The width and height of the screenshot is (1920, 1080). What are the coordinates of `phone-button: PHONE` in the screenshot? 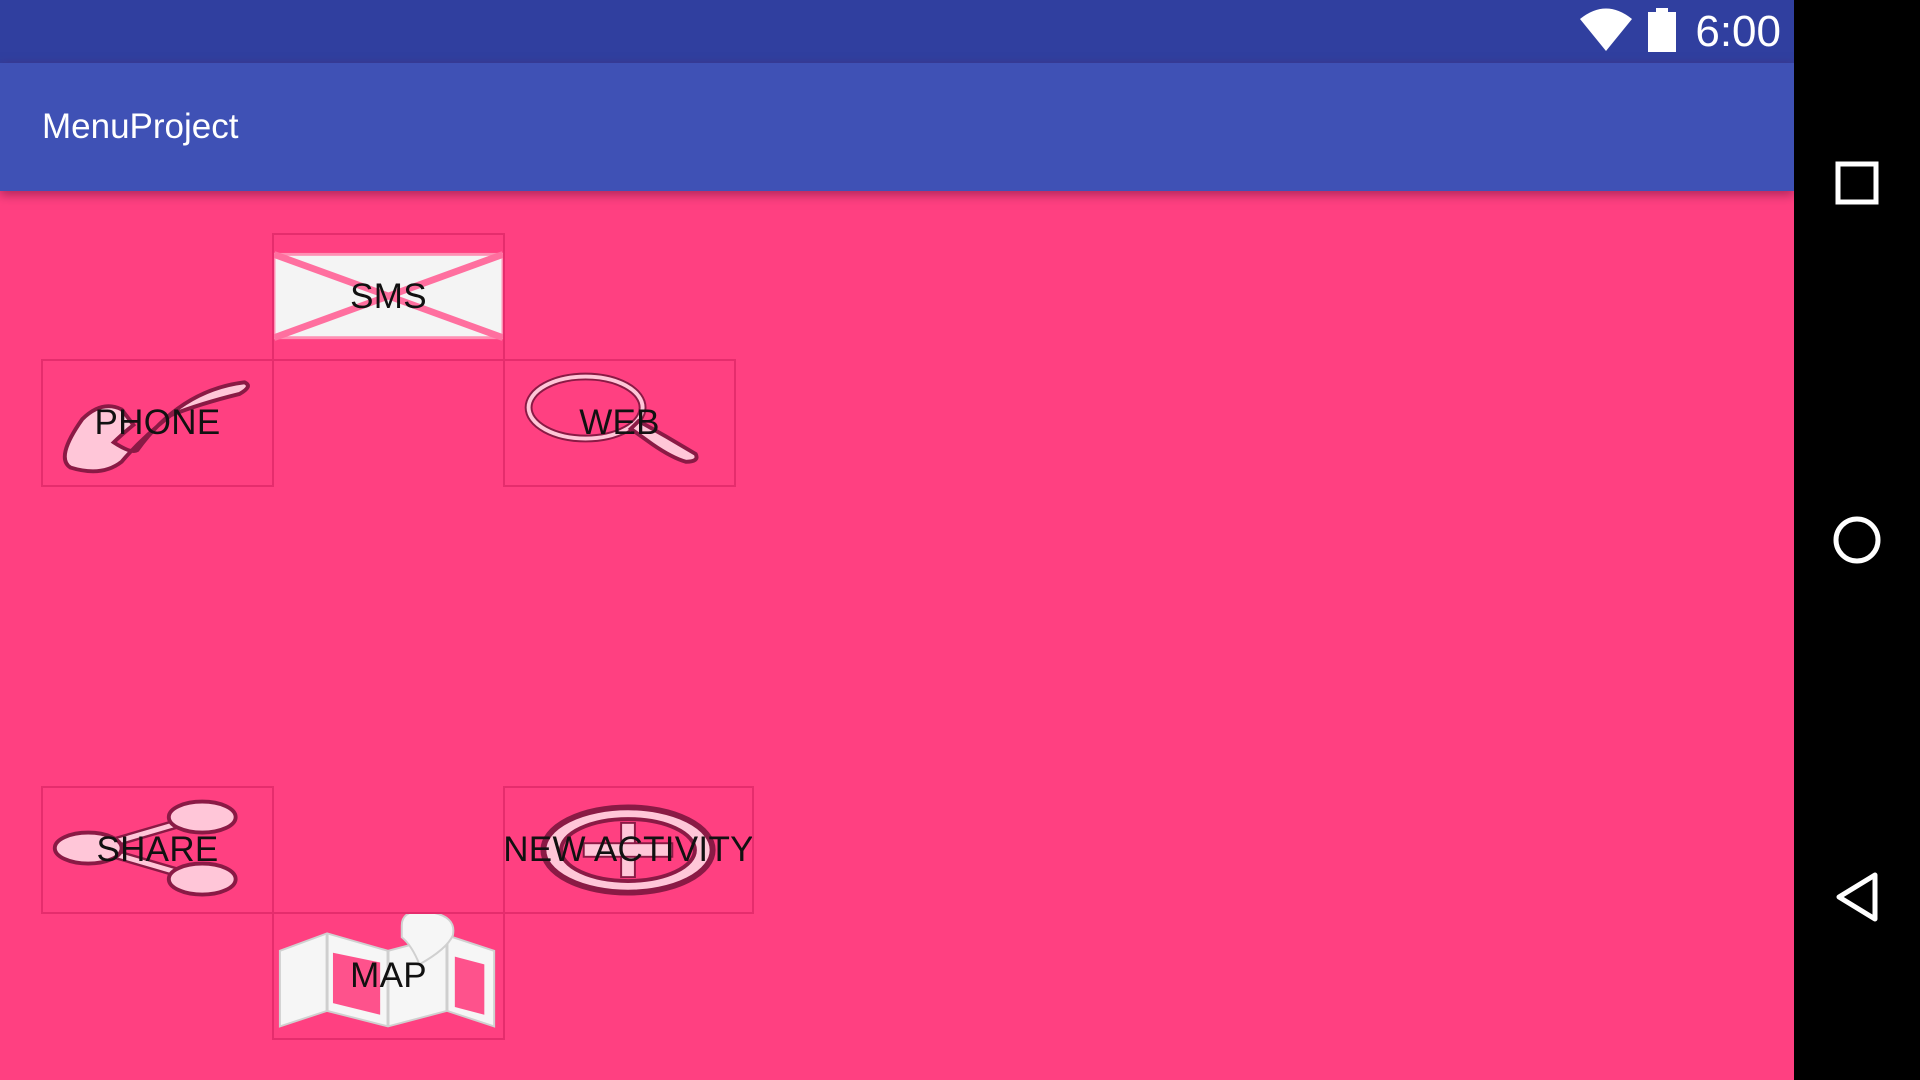 It's located at (157, 423).